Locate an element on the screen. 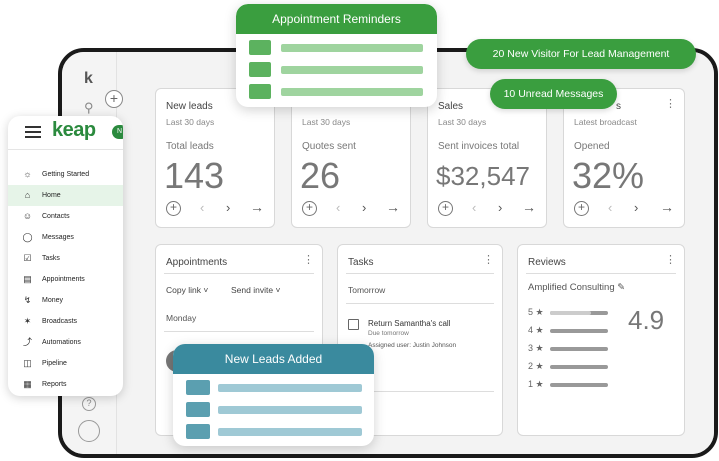 This screenshot has width=719, height=461. keap-logo-icon: k is located at coordinates (88, 79).